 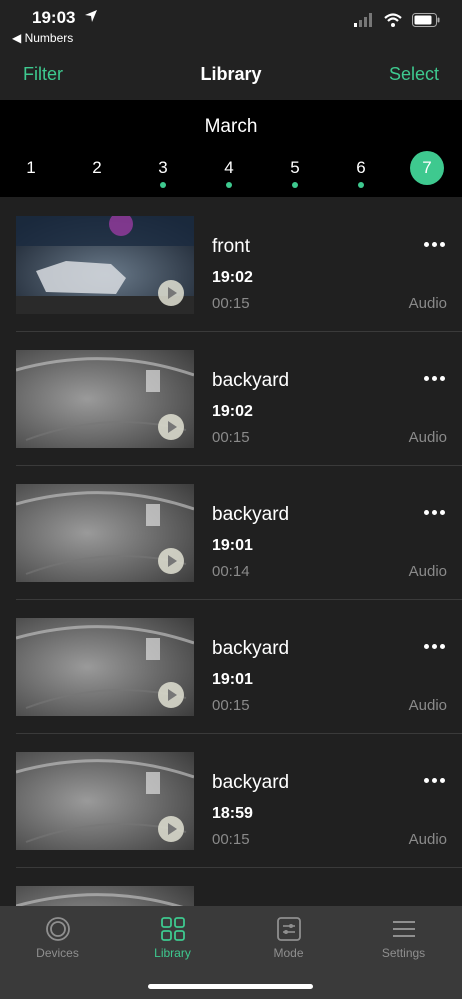 I want to click on recording-row: backyard 19:02 00:15 Audio, so click(x=231, y=399).